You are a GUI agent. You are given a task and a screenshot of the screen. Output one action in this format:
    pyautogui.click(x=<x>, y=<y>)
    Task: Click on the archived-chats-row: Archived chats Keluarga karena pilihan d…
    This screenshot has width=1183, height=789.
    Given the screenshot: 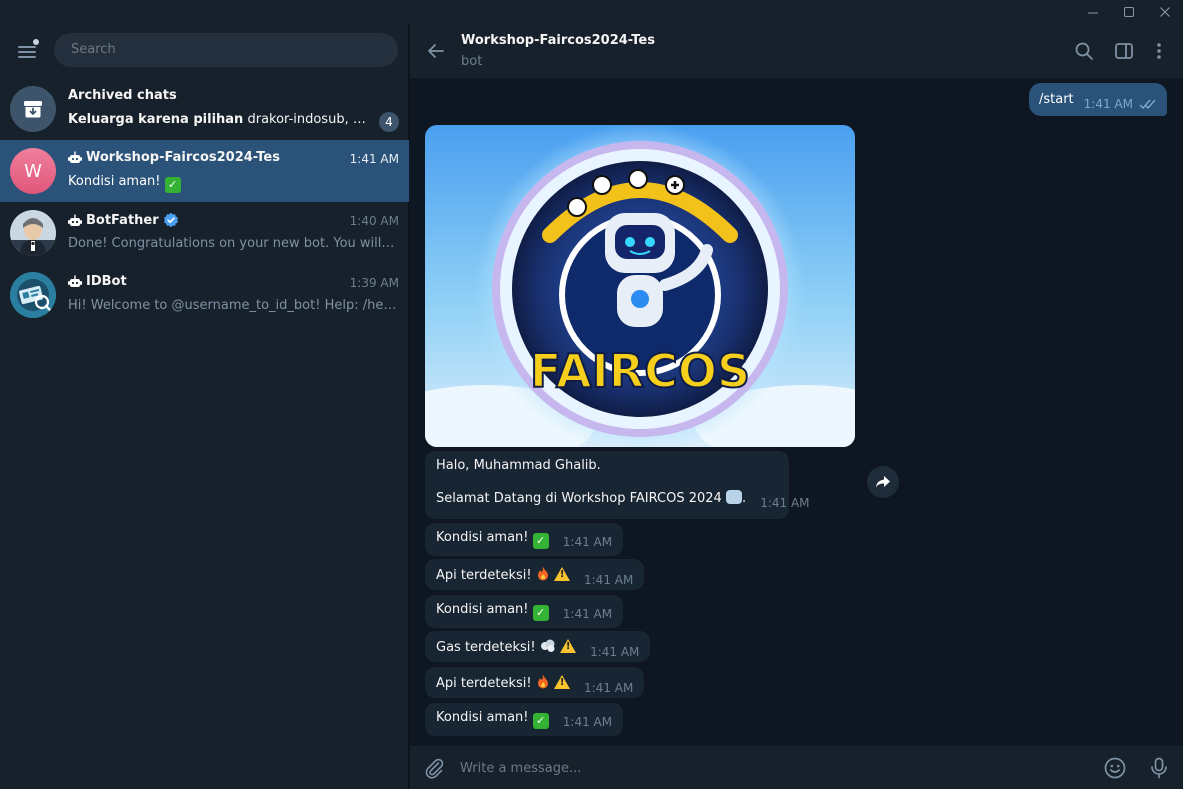 What is the action you would take?
    pyautogui.click(x=204, y=109)
    